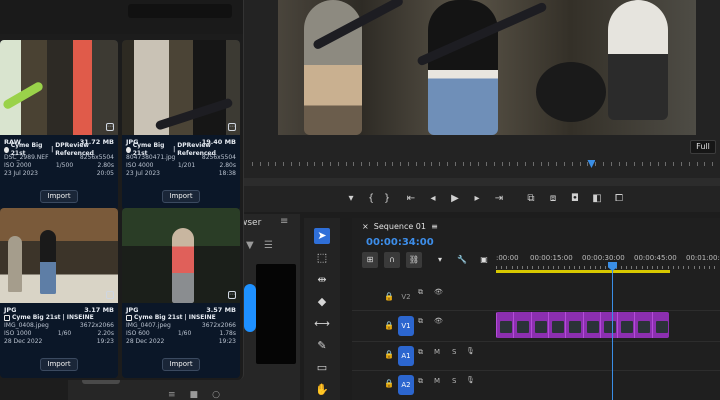 The height and width of the screenshot is (400, 720). I want to click on monitor-scrollbar, so click(482, 182).